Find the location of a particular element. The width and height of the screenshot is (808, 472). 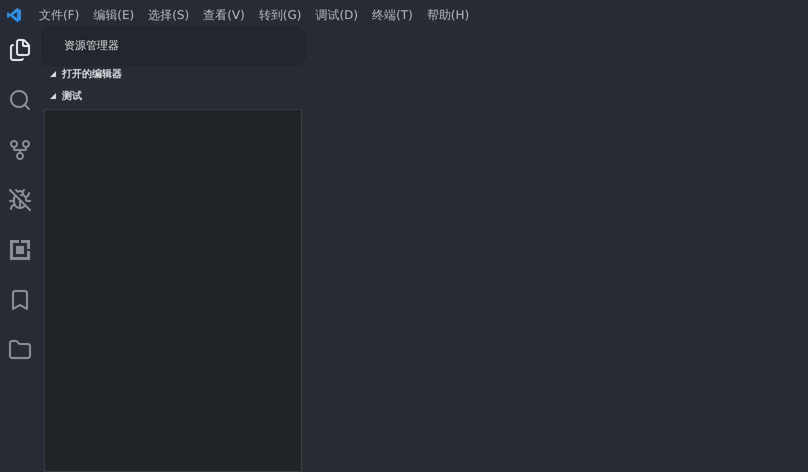

menu-item: 文件(F) is located at coordinates (59, 15).